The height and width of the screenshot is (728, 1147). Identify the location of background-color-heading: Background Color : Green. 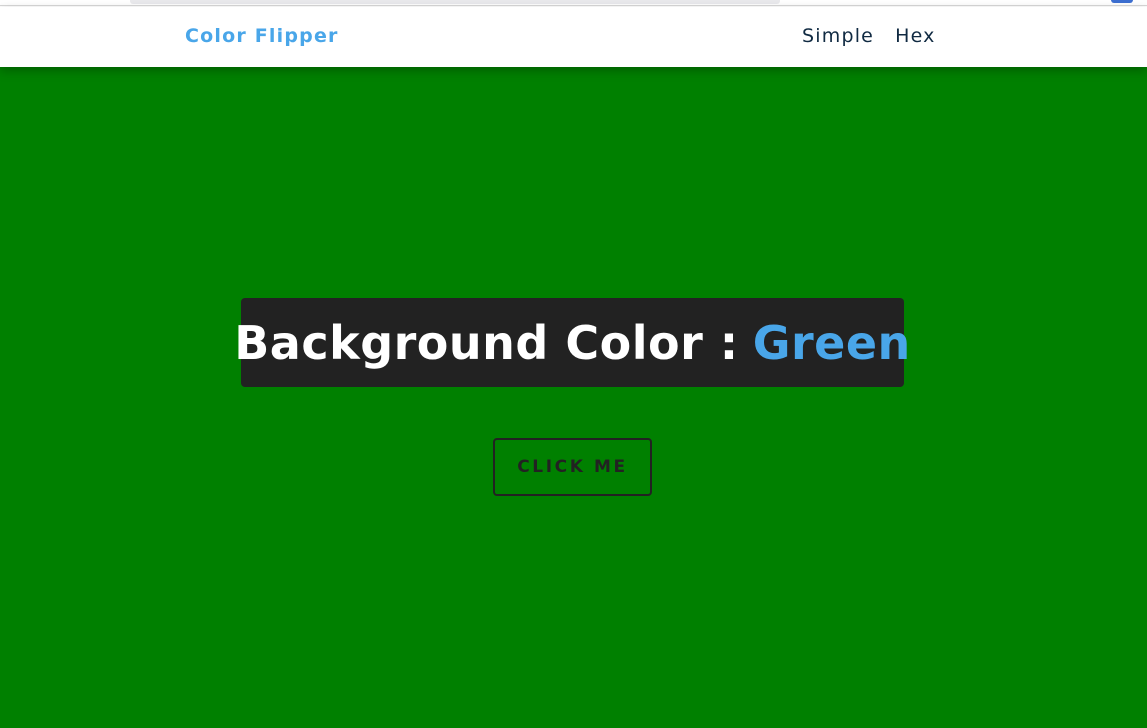
(572, 342).